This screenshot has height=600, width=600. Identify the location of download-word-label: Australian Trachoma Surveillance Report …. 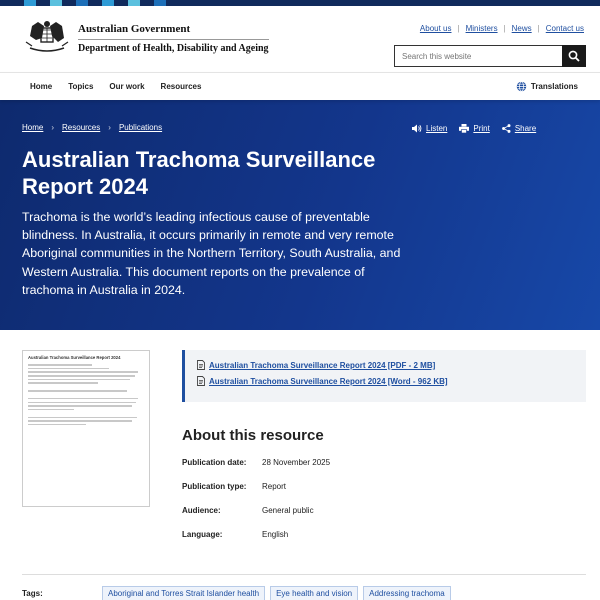
(328, 381).